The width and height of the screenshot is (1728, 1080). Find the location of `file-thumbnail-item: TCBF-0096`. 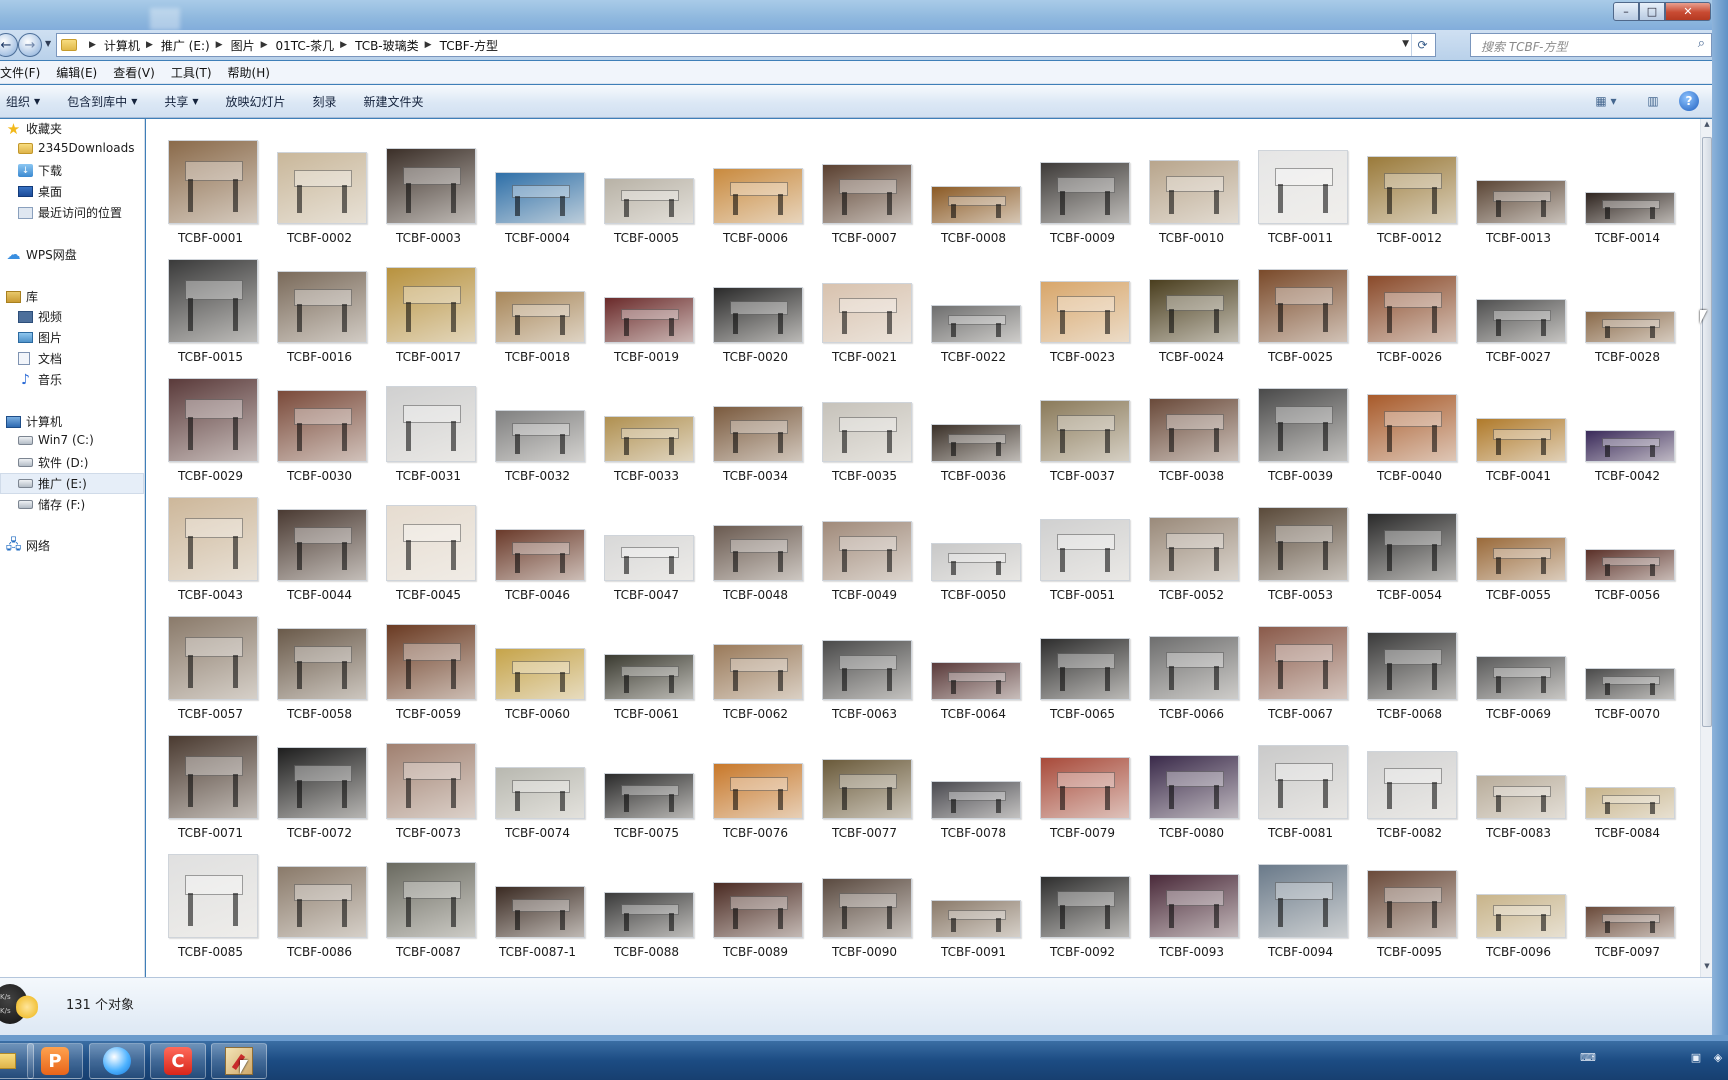

file-thumbnail-item: TCBF-0096 is located at coordinates (1518, 902).